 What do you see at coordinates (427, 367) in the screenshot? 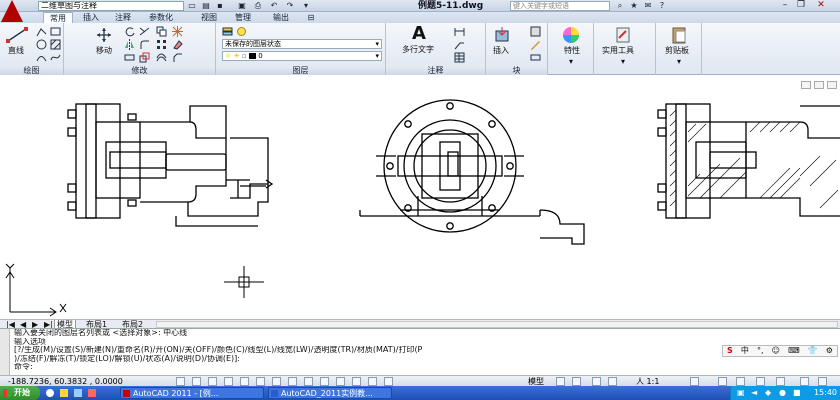
I see `command-prompt: 命令:` at bounding box center [427, 367].